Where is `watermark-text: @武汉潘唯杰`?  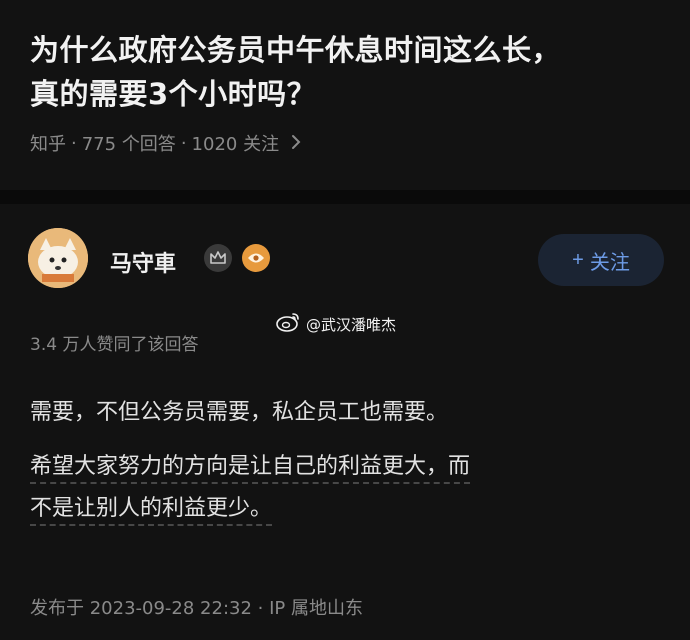
watermark-text: @武汉潘唯杰 is located at coordinates (351, 324).